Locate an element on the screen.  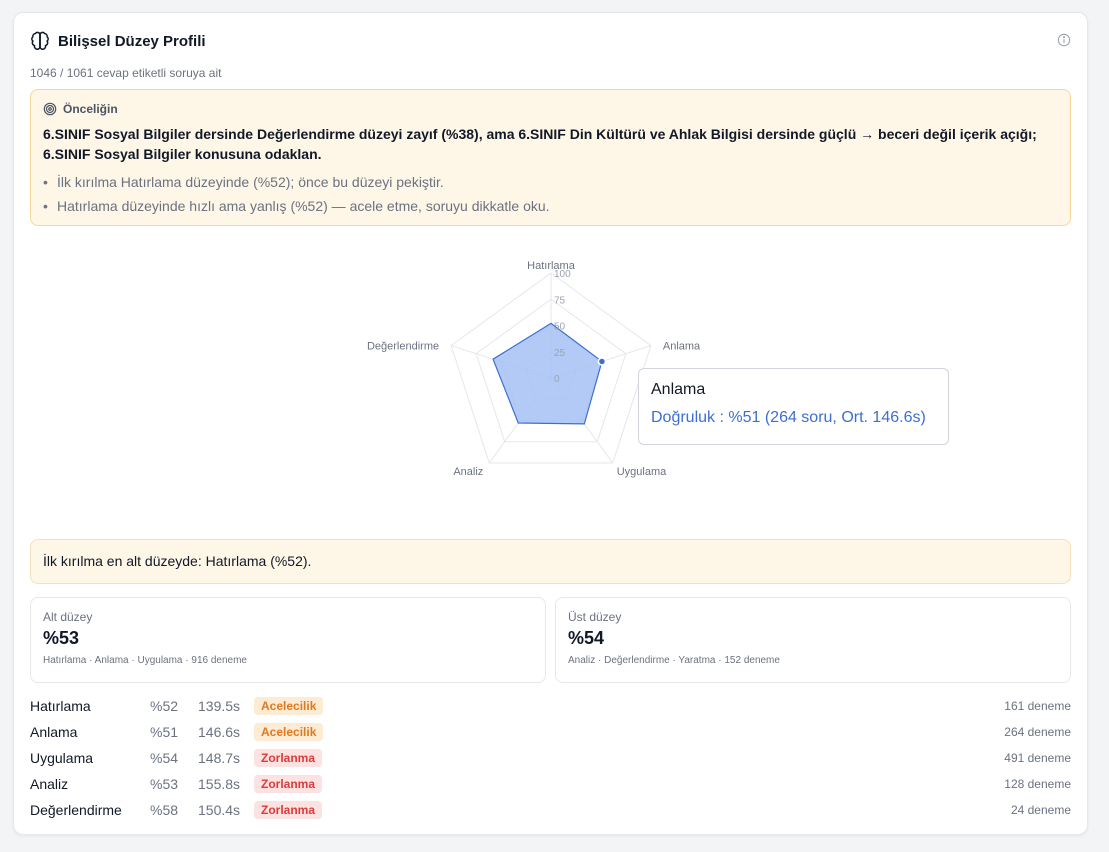
row-level-name: Analiz is located at coordinates (49, 784).